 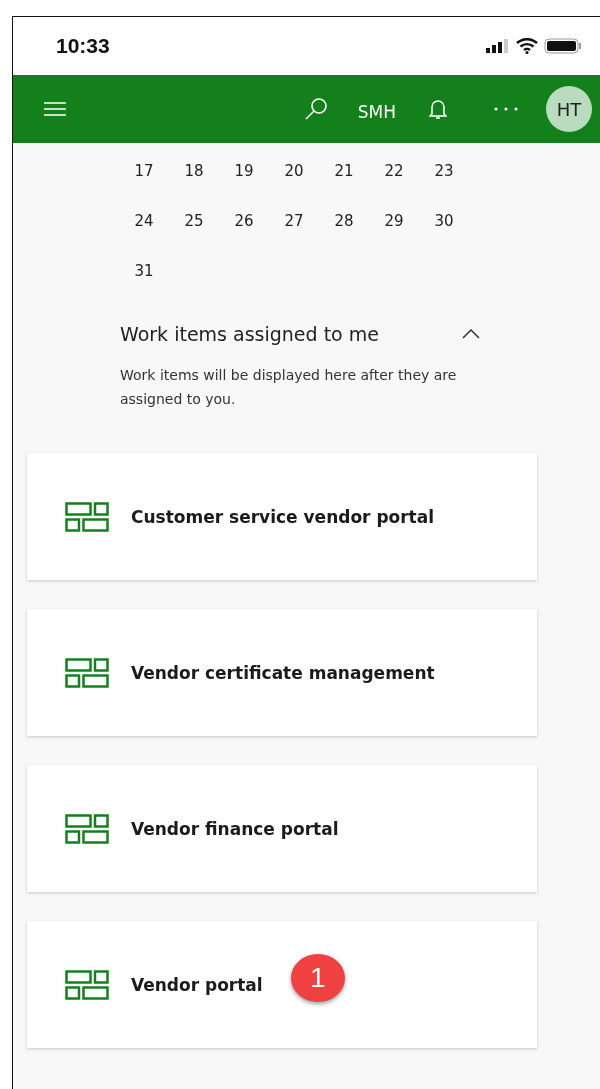 I want to click on calendar-day: 18, so click(x=194, y=171).